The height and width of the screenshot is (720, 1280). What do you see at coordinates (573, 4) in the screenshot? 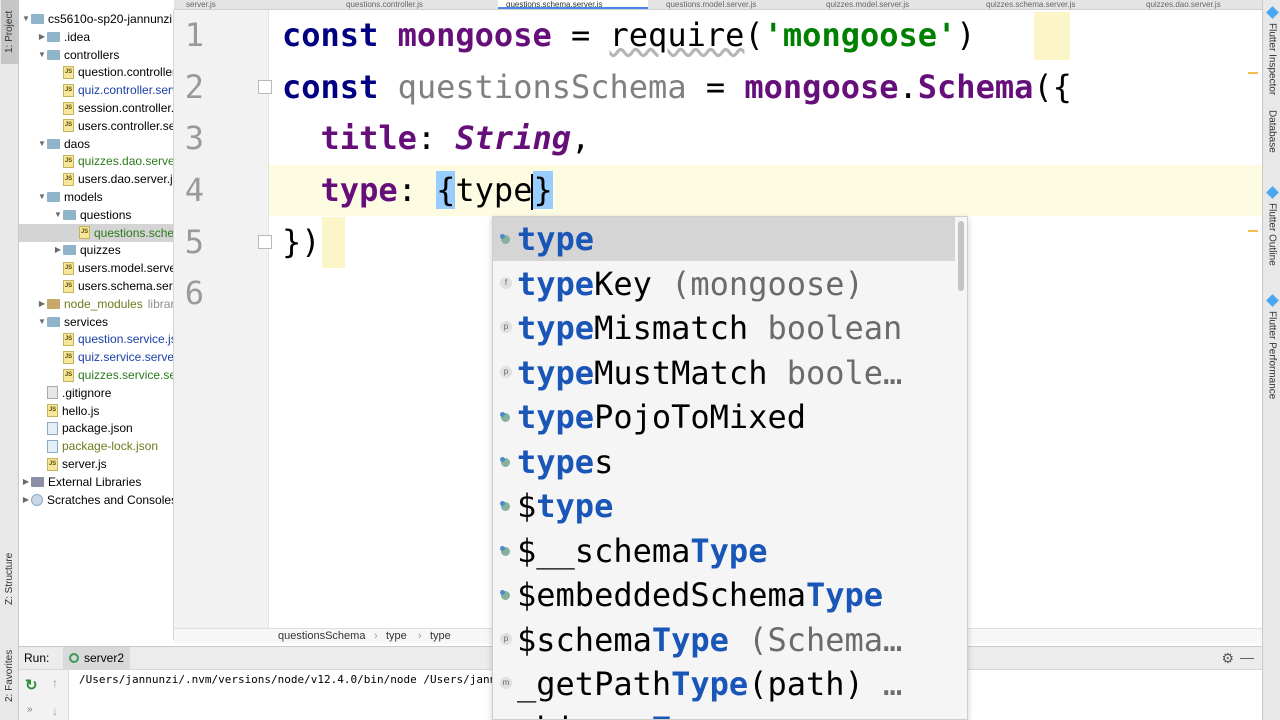
I see `editor-tab: questions.schema.server.js` at bounding box center [573, 4].